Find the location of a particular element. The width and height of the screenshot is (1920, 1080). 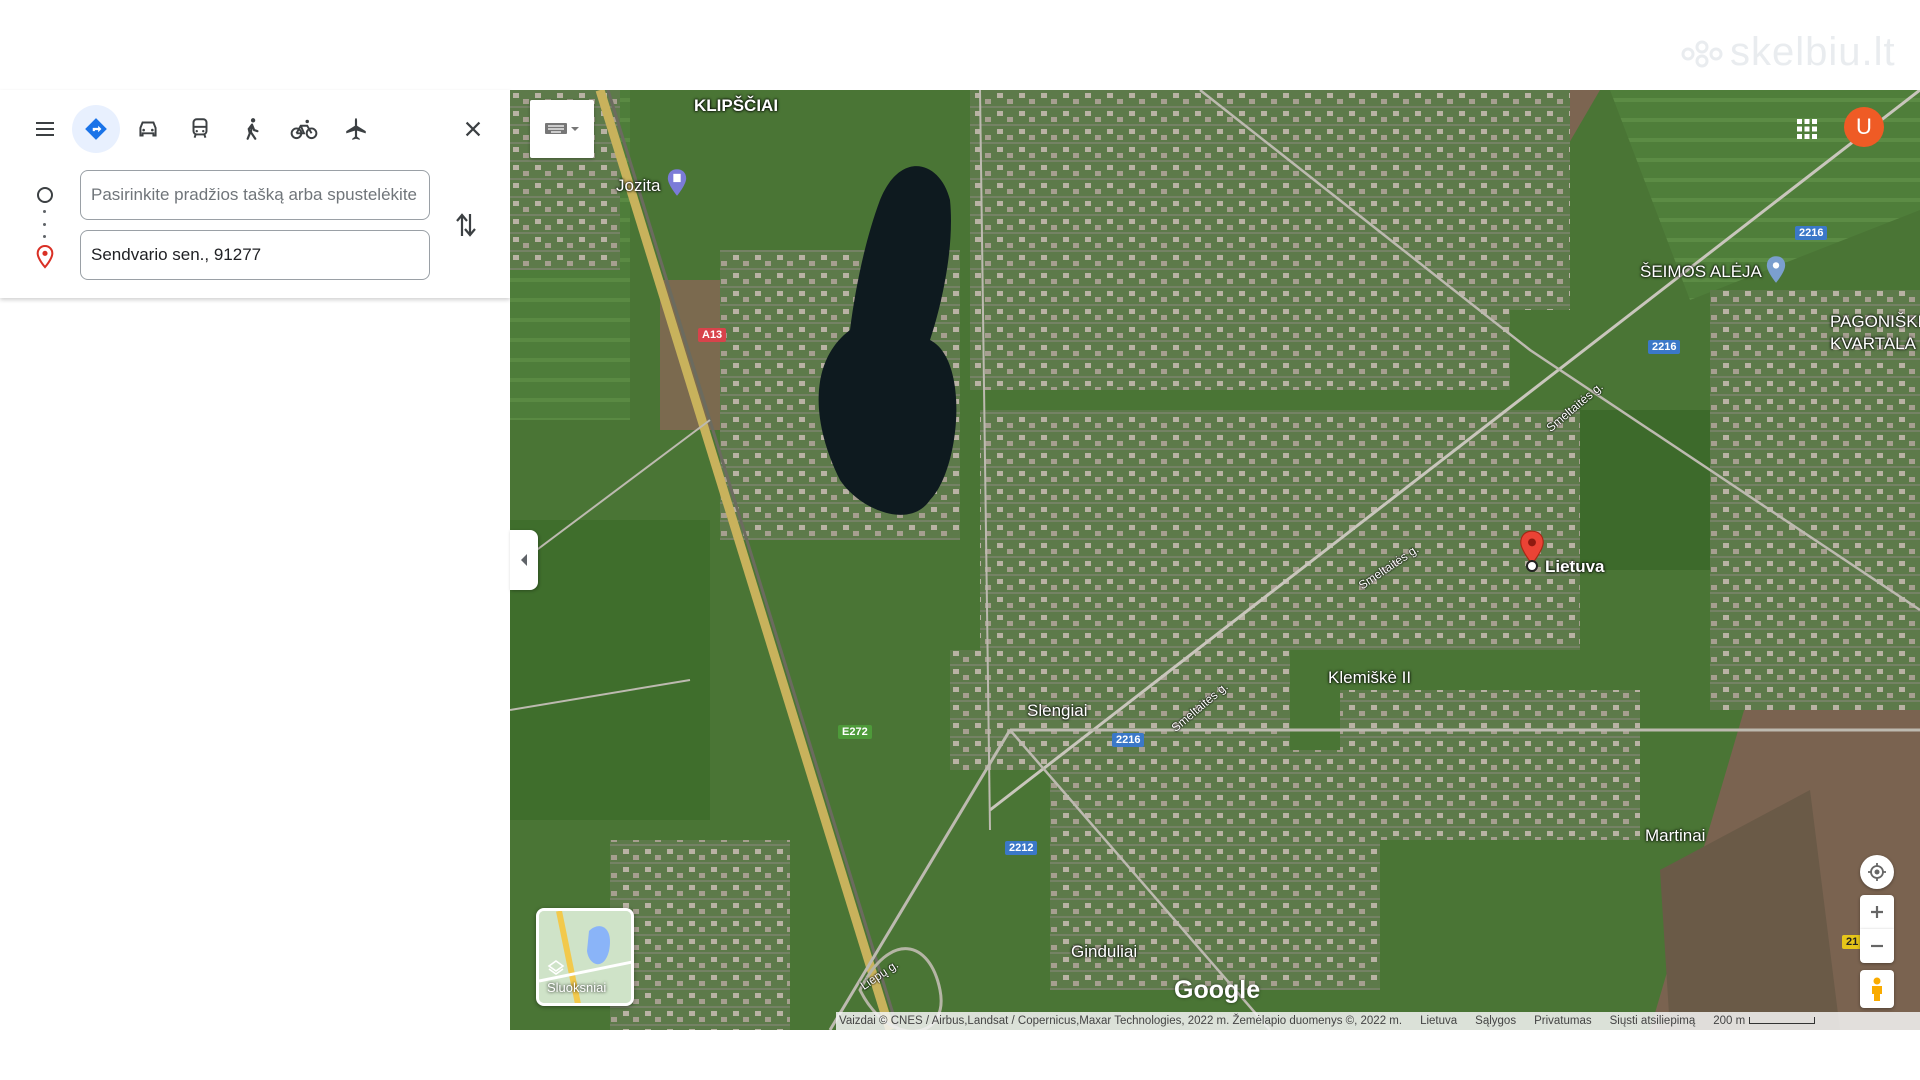

car-icon is located at coordinates (148, 129).